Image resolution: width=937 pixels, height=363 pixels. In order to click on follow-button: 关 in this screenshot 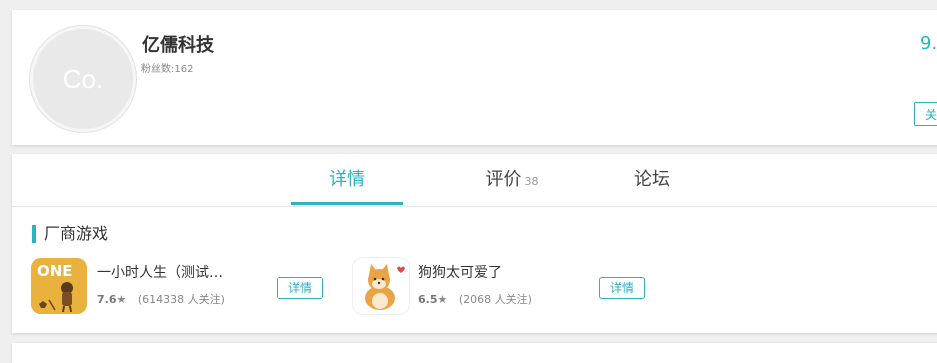, I will do `click(925, 114)`.